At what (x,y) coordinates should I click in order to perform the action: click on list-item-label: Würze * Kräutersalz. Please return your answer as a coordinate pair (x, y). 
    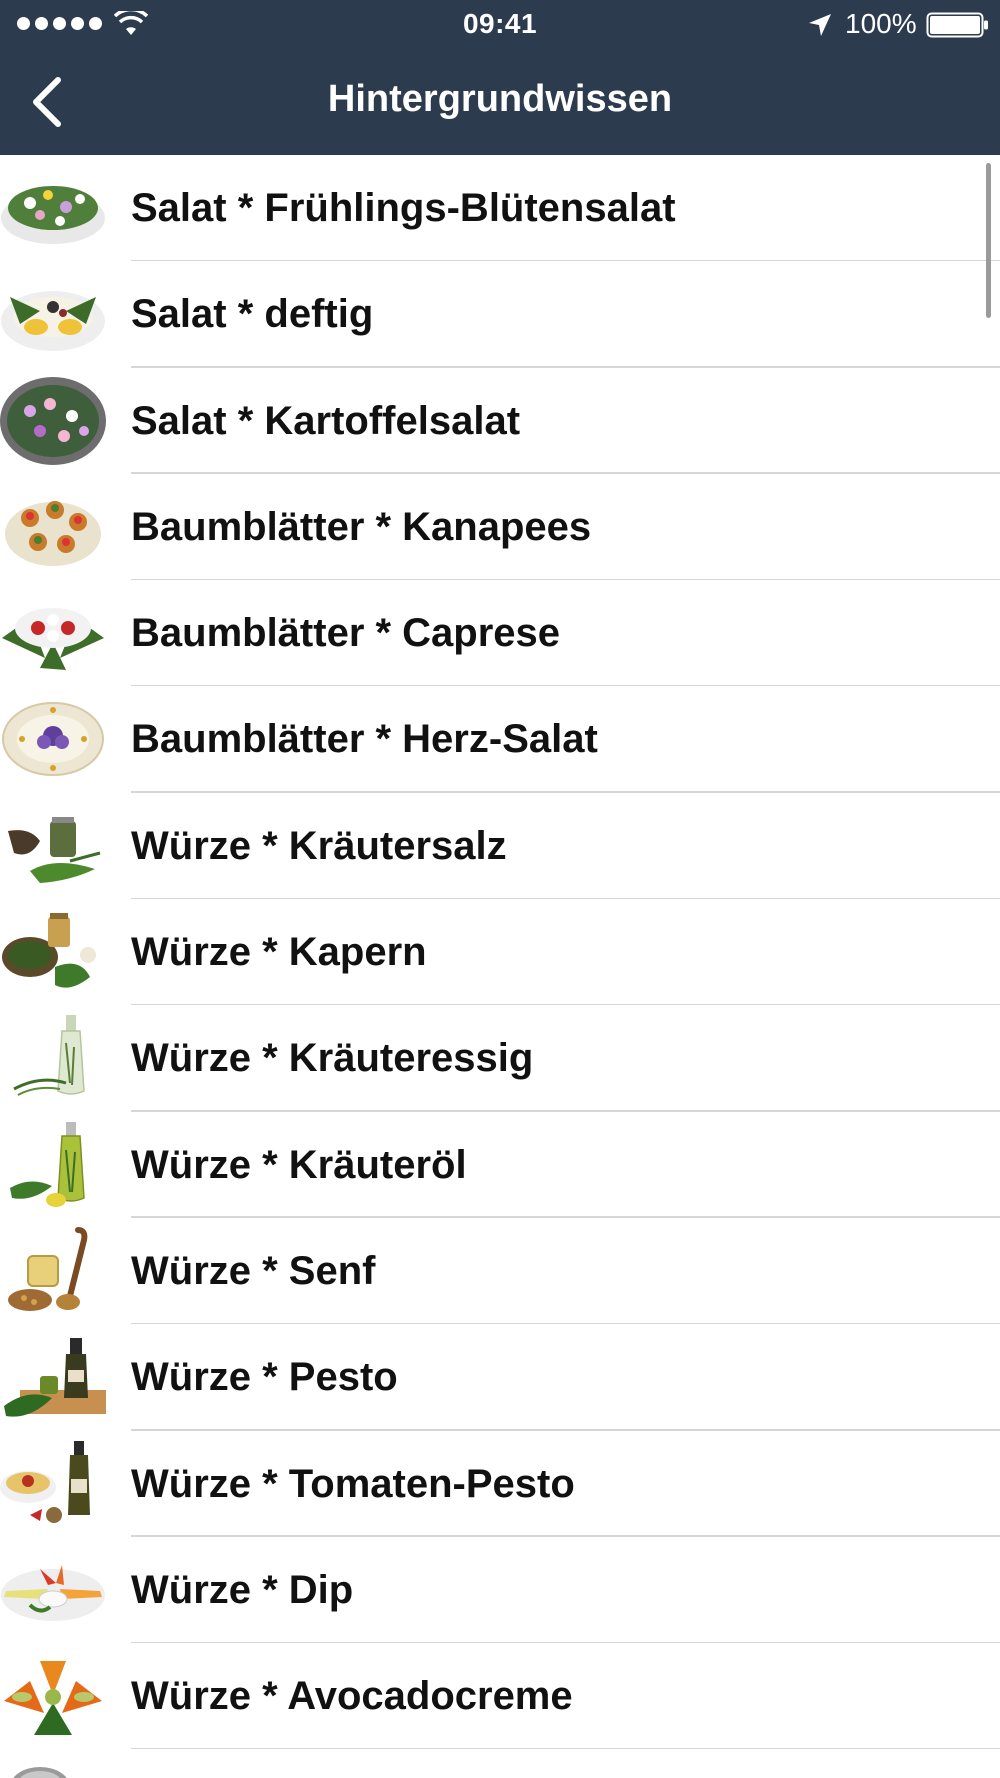
    Looking at the image, I should click on (319, 845).